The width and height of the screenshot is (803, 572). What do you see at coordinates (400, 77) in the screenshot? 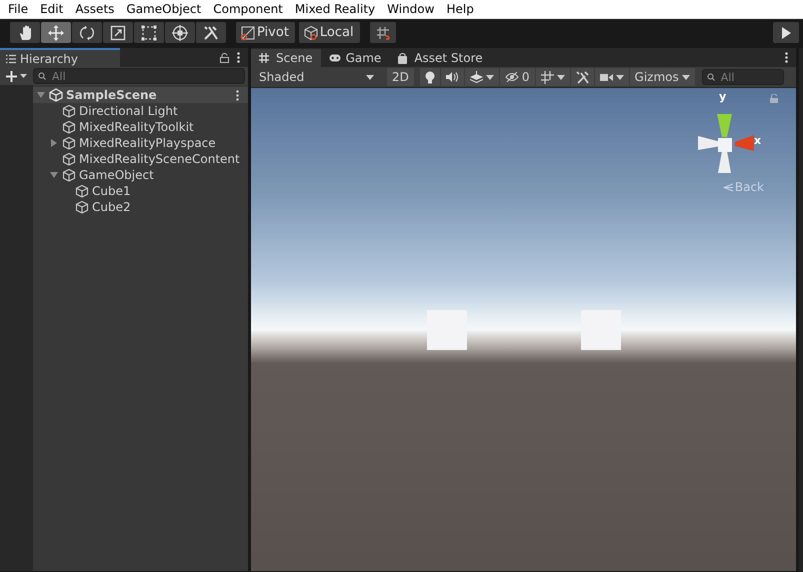
I see `2d-toggle-button: 2D` at bounding box center [400, 77].